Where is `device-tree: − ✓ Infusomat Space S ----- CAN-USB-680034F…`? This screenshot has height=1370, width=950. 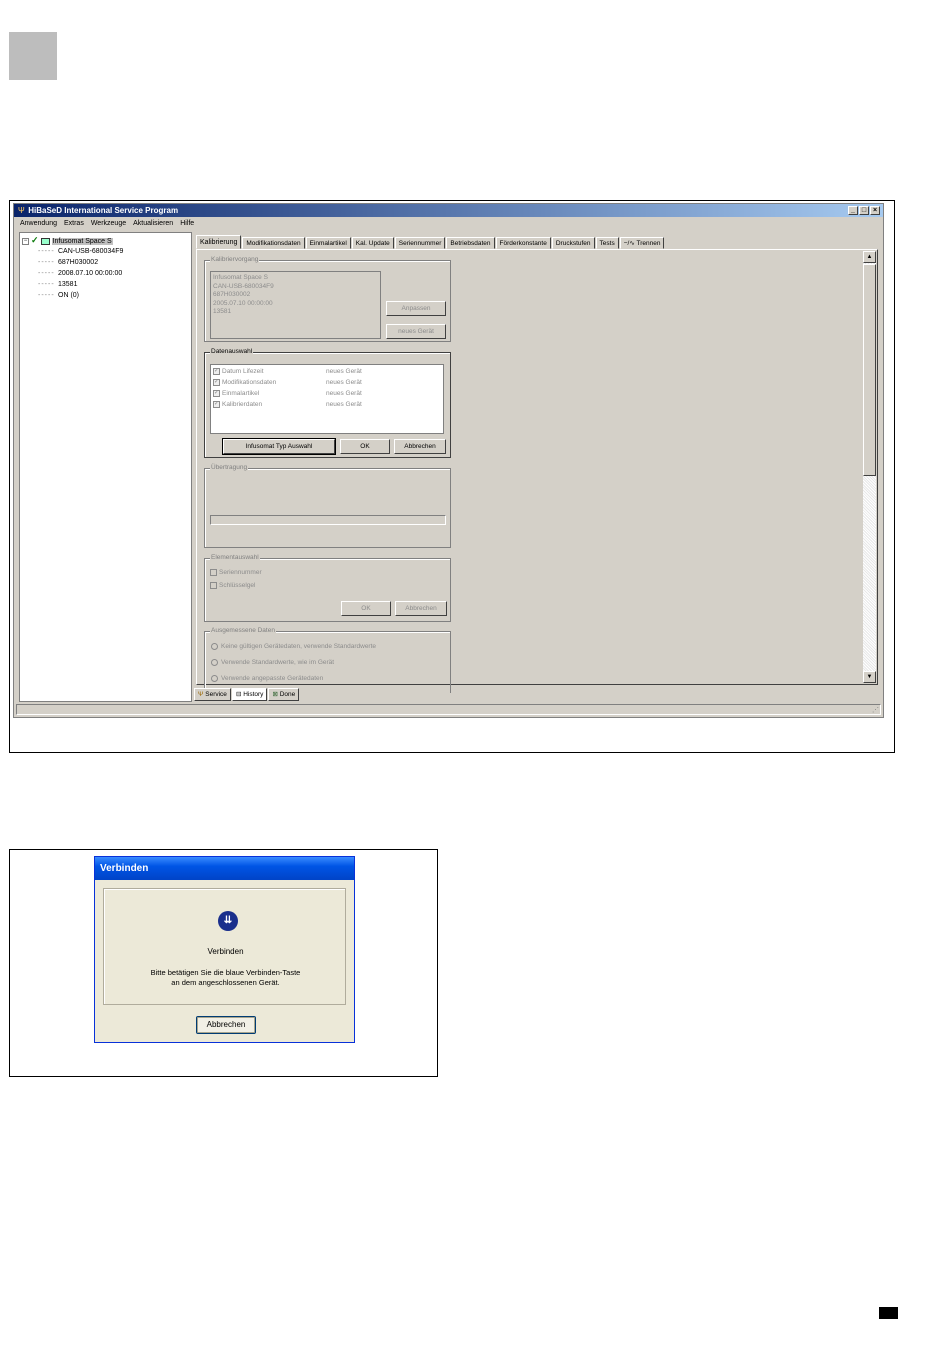 device-tree: − ✓ Infusomat Space S ----- CAN-USB-680034F… is located at coordinates (105, 467).